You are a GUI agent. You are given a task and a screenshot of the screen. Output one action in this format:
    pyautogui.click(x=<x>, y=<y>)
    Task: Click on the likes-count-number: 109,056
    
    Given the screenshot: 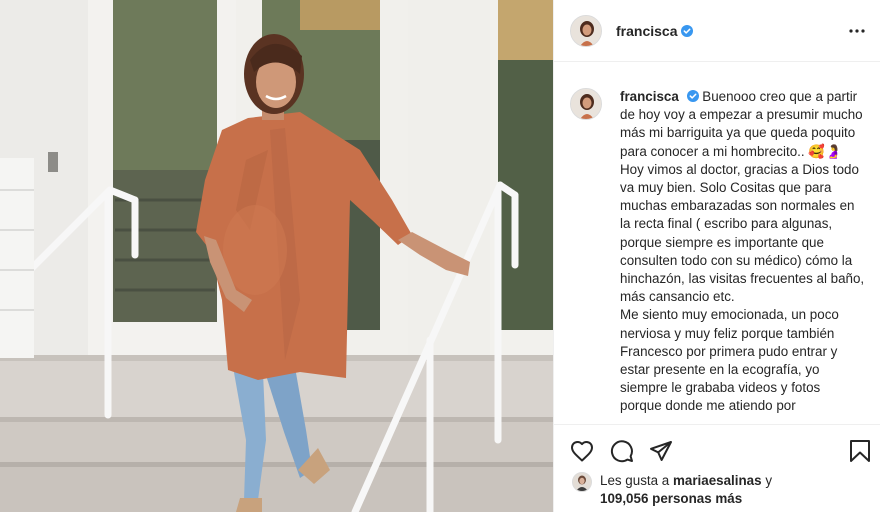 What is the action you would take?
    pyautogui.click(x=624, y=498)
    